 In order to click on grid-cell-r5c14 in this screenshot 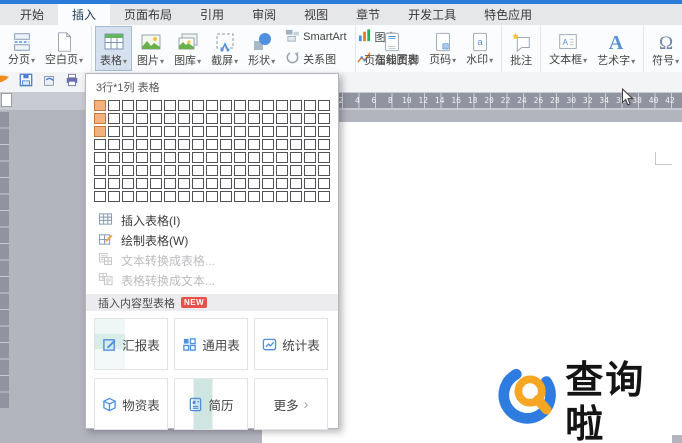, I will do `click(282, 157)`.